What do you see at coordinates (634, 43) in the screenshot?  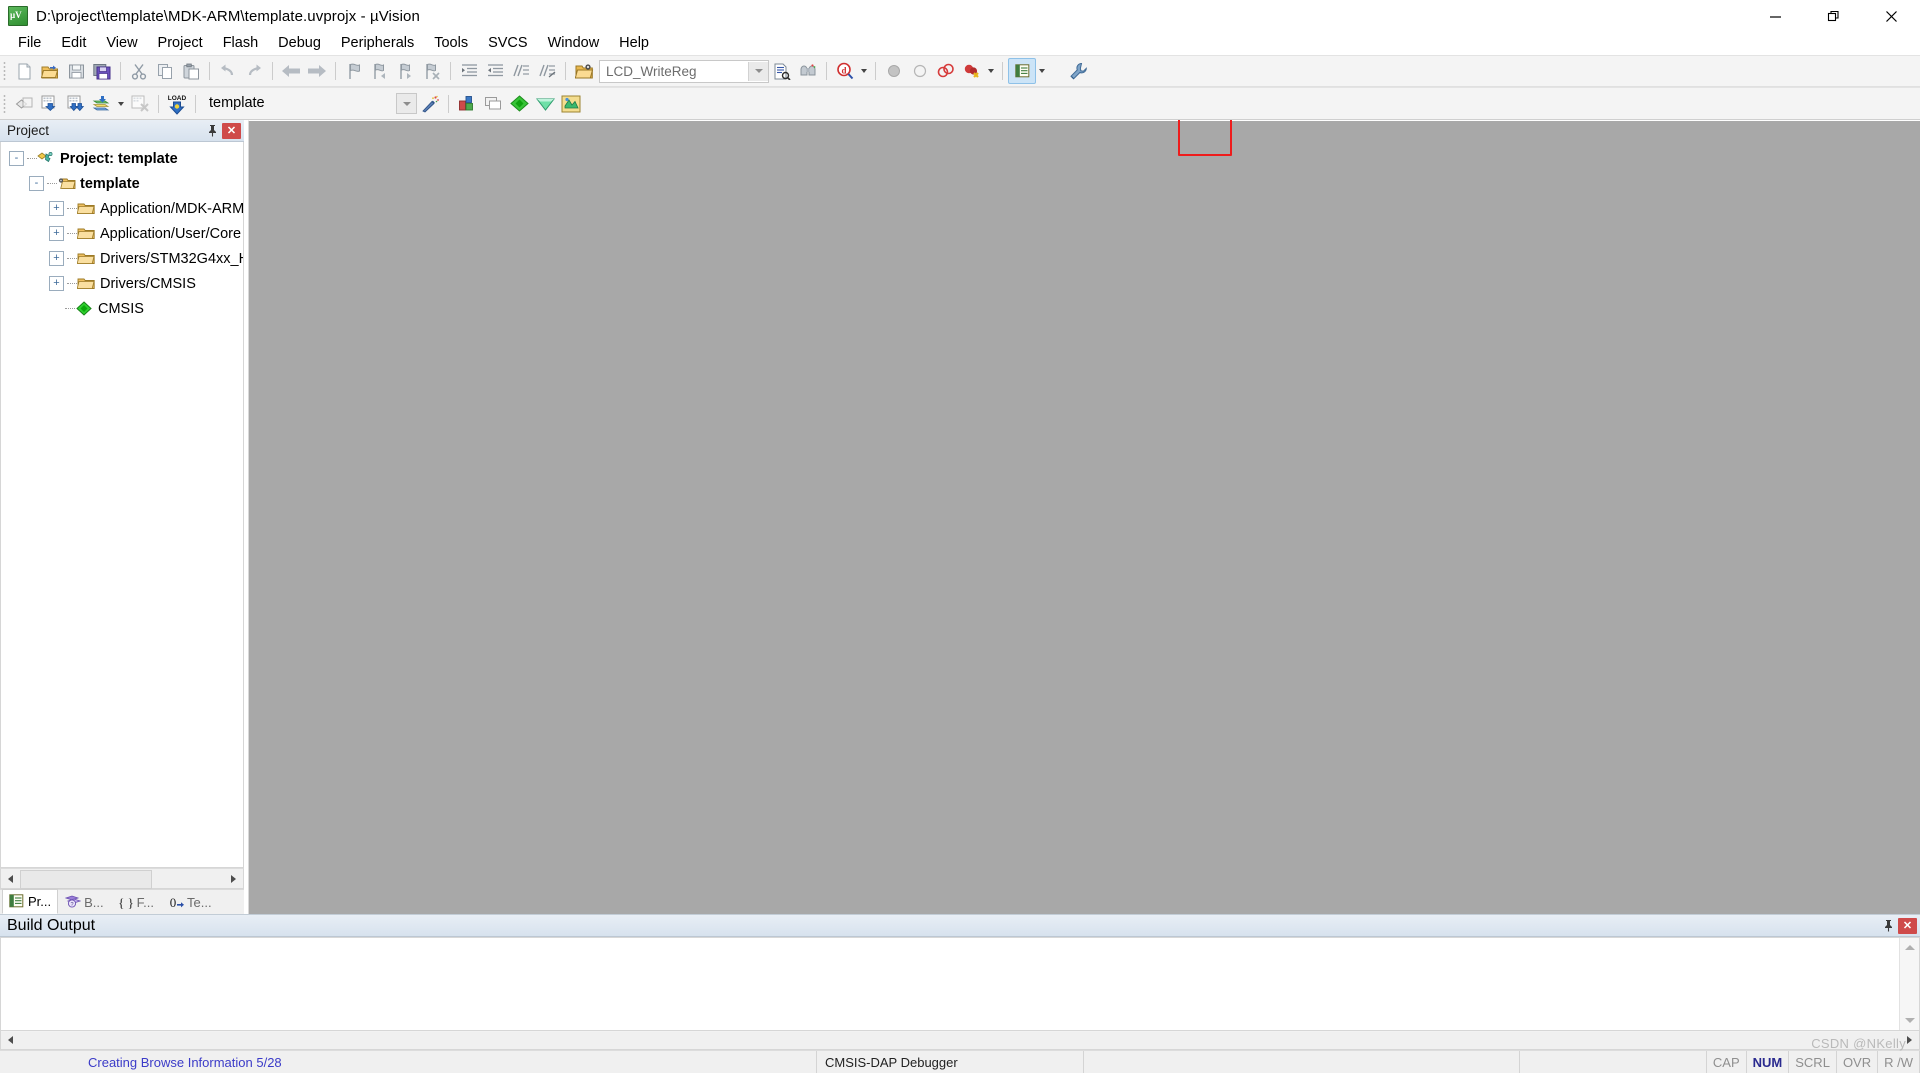 I see `menu-item-help: Help` at bounding box center [634, 43].